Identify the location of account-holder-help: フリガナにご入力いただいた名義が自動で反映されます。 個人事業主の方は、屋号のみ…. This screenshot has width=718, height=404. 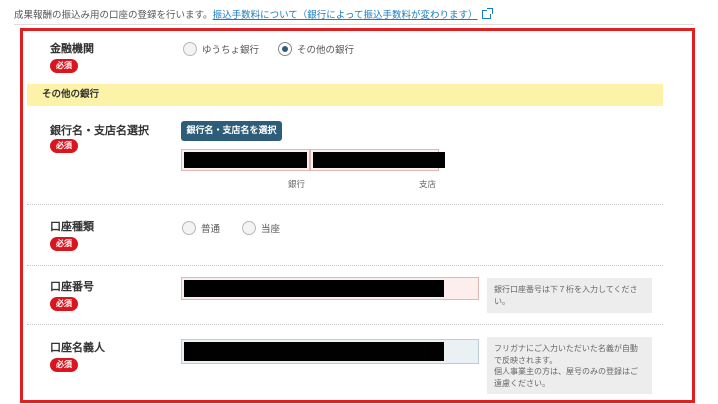
(569, 365).